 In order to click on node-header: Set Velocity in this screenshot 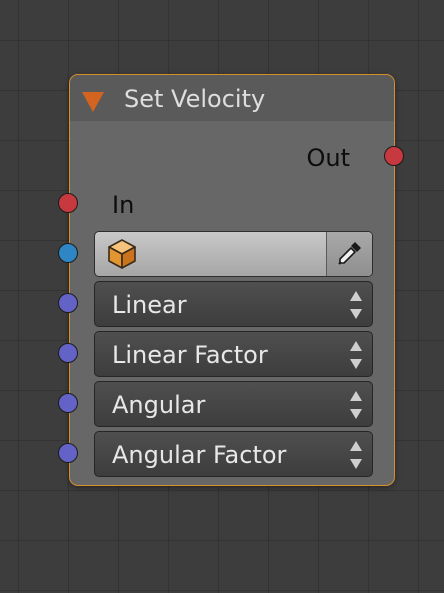, I will do `click(232, 98)`.